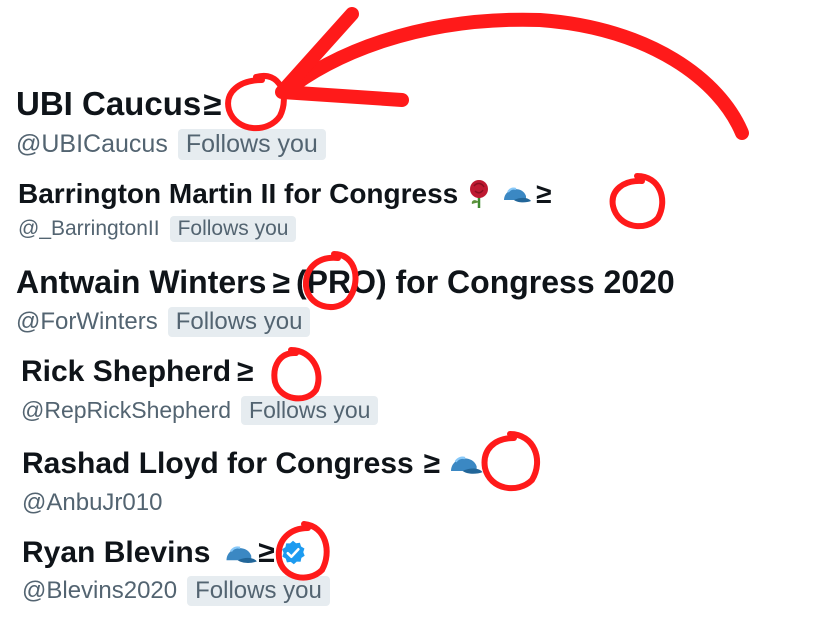  What do you see at coordinates (126, 372) in the screenshot?
I see `display-name: Rick Shepherd` at bounding box center [126, 372].